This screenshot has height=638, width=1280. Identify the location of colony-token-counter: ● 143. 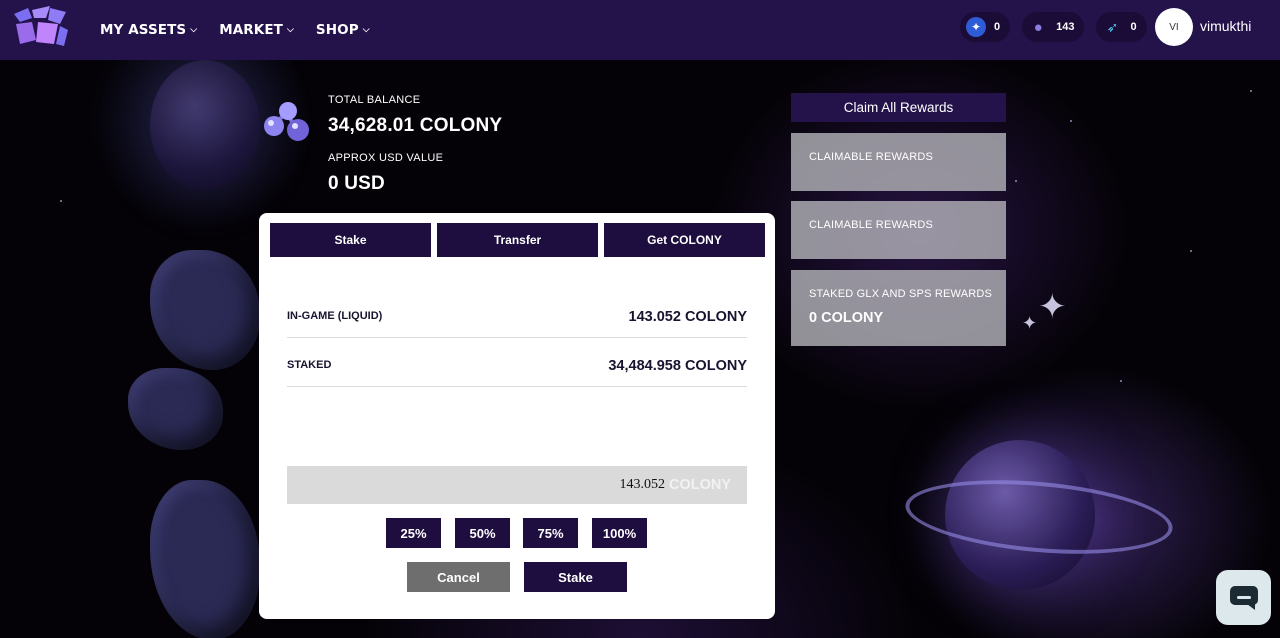
(1053, 27).